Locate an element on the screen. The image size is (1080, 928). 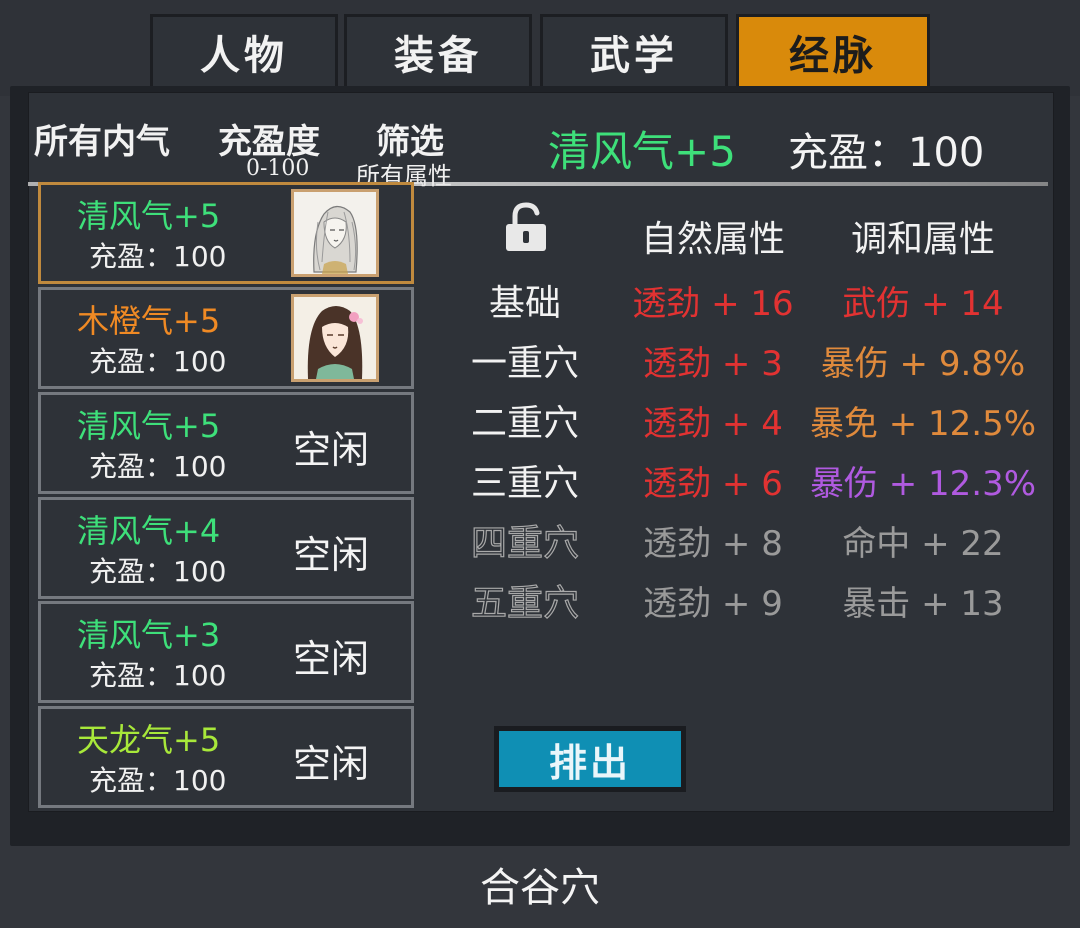
level-label: 五重穴 is located at coordinates (524, 603).